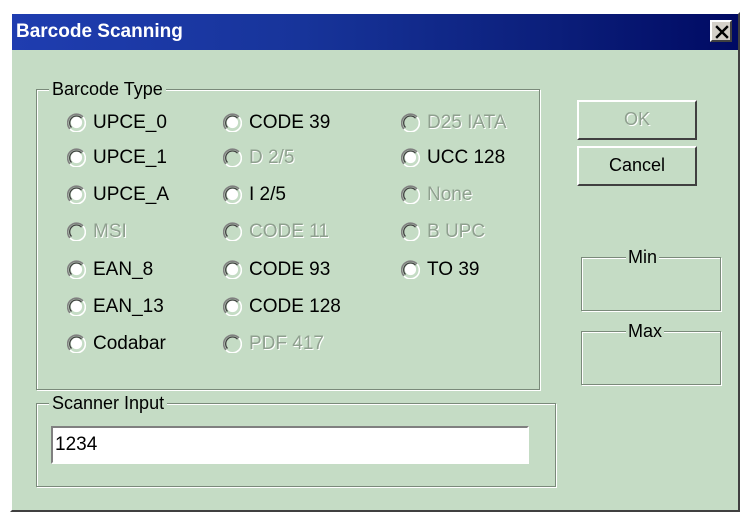 The height and width of the screenshot is (515, 742). What do you see at coordinates (130, 157) in the screenshot?
I see `radio-label: UPCE_1` at bounding box center [130, 157].